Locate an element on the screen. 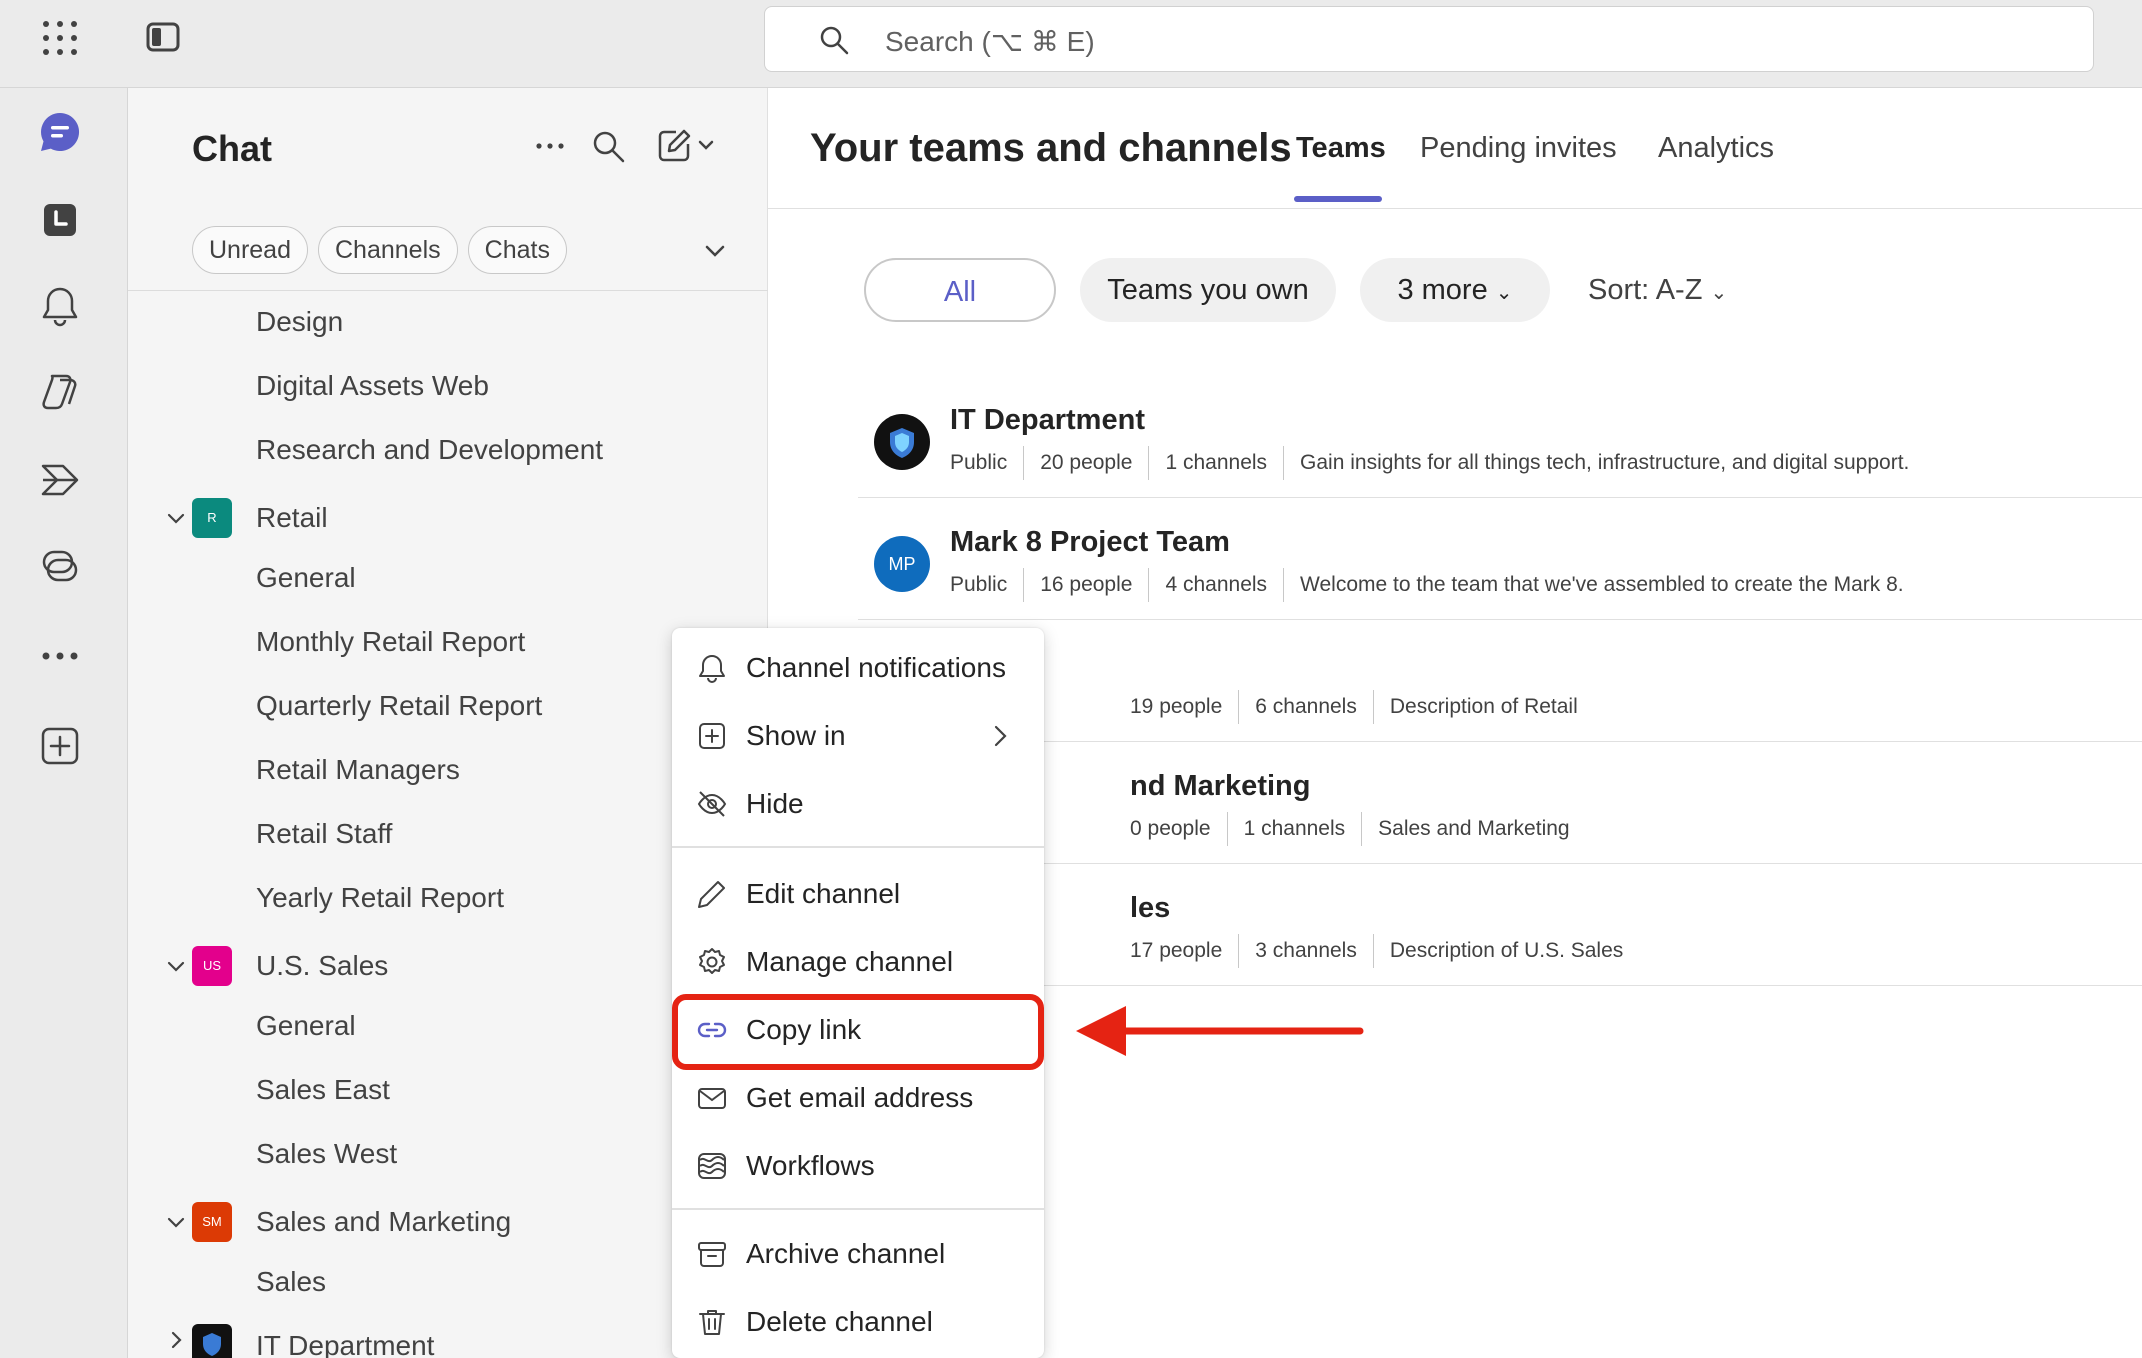 The image size is (2142, 1358). sidebar-toggle-icon is located at coordinates (163, 37).